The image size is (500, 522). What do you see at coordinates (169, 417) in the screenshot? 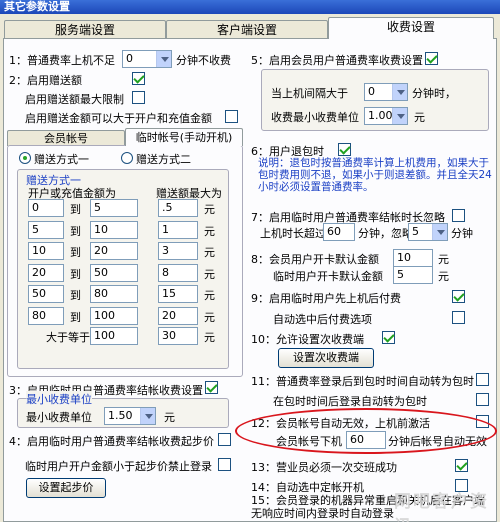
I see `min-unit-yuan: 元` at bounding box center [169, 417].